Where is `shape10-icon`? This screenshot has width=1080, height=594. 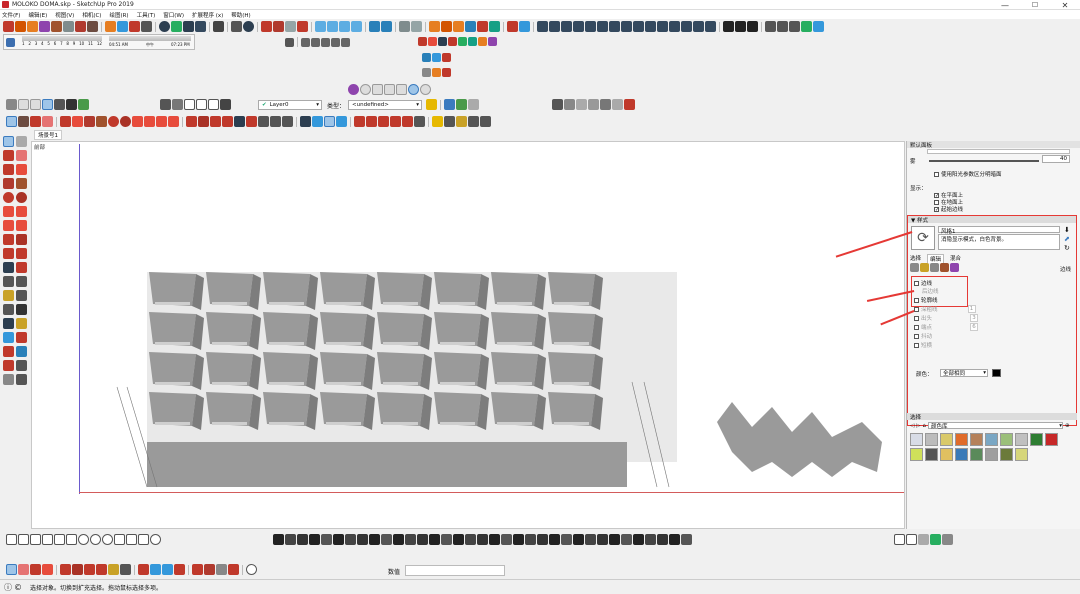 shape10-icon is located at coordinates (119, 539).